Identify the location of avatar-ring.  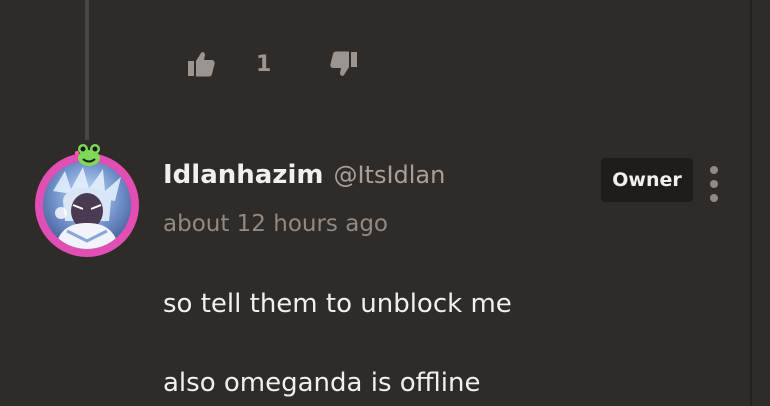
(87, 205).